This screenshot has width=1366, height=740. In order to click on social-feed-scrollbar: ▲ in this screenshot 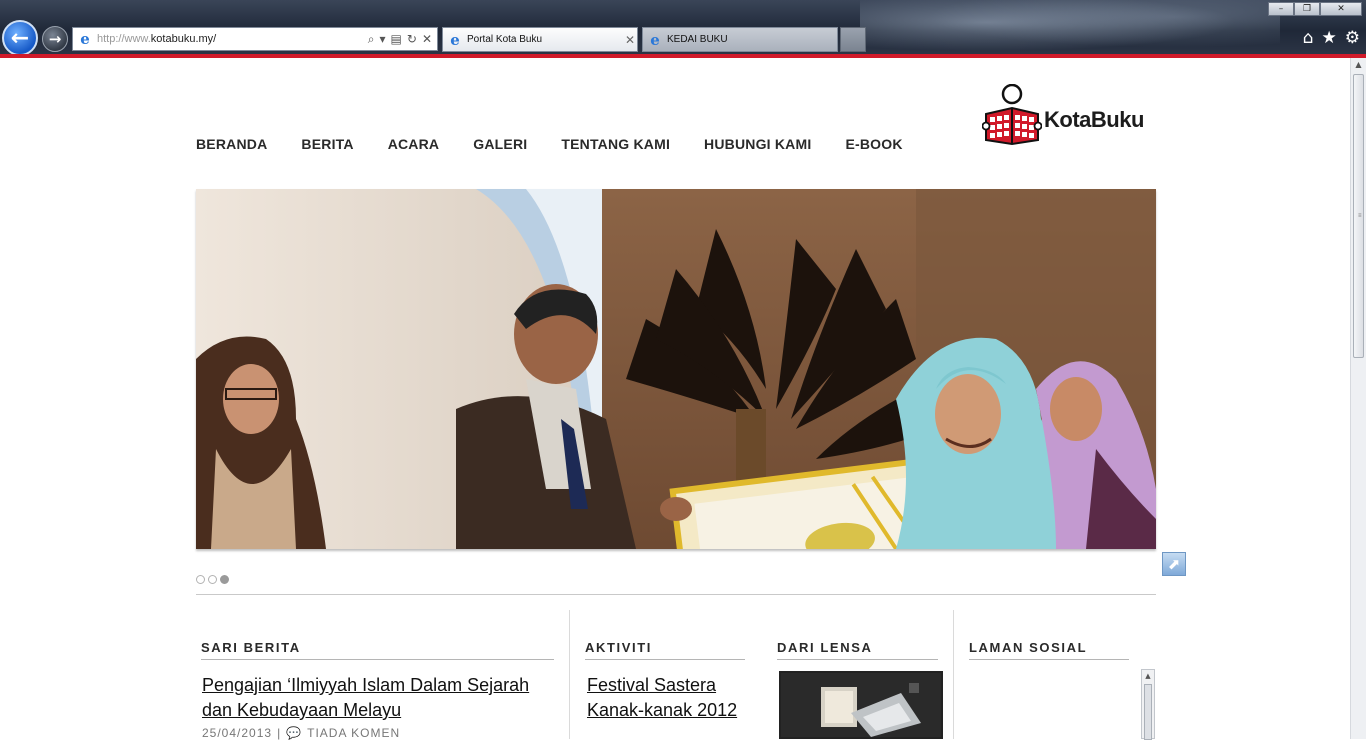, I will do `click(1148, 704)`.